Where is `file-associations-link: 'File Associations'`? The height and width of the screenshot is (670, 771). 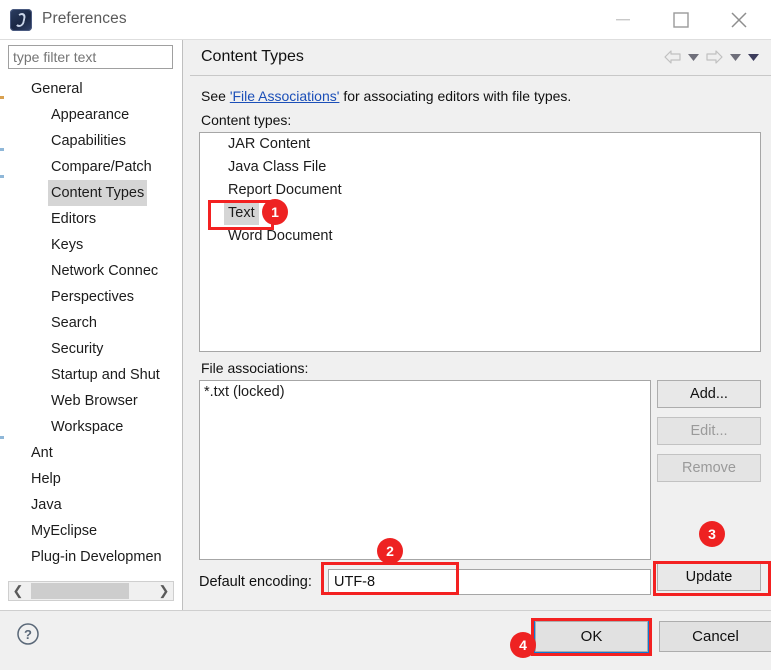 file-associations-link: 'File Associations' is located at coordinates (285, 96).